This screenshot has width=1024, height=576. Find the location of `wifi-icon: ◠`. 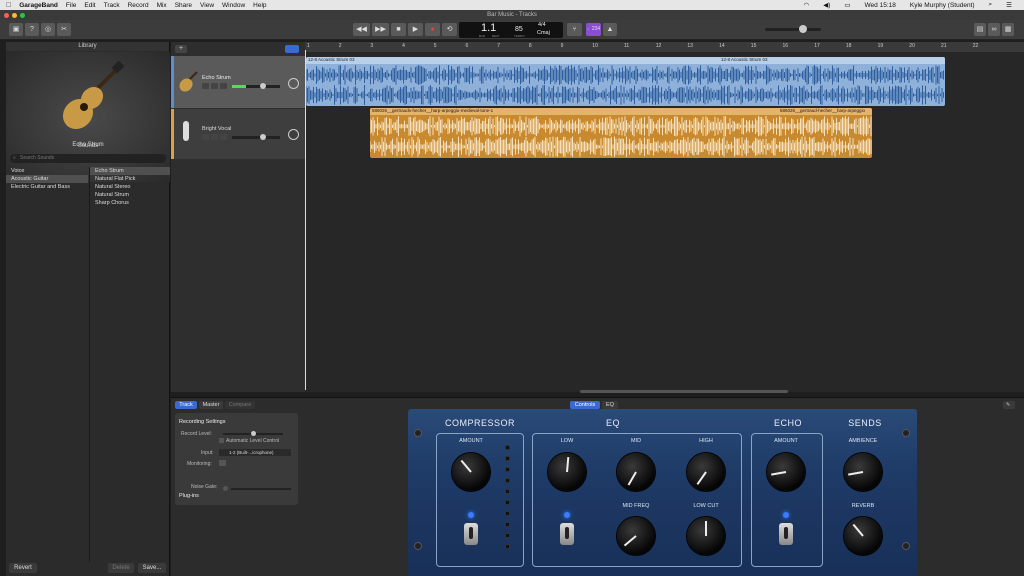

wifi-icon: ◠ is located at coordinates (807, 5).